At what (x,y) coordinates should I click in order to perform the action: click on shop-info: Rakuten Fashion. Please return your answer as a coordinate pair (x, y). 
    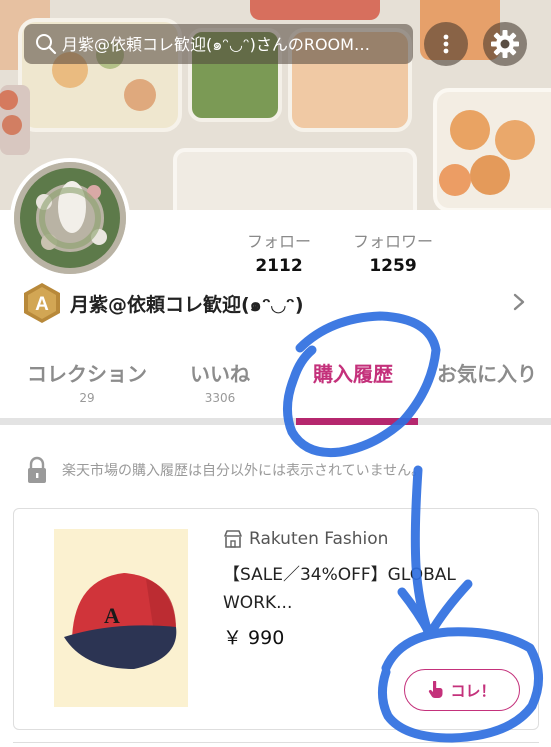
    Looking at the image, I should click on (305, 539).